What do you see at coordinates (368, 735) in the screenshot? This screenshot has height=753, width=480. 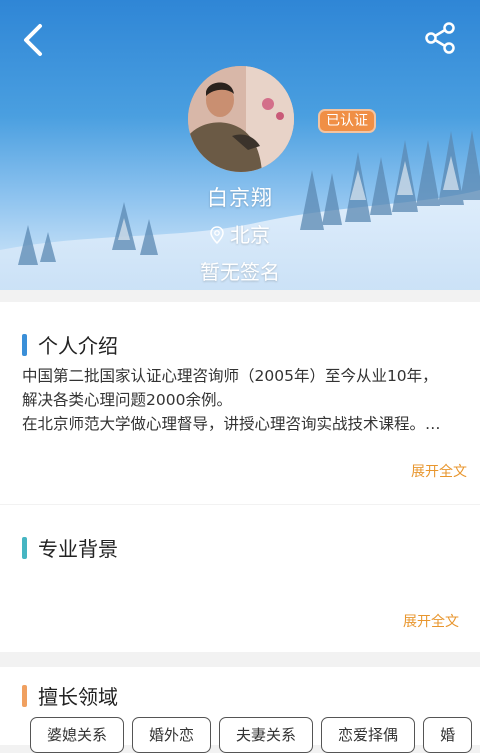 I see `expertise-tag: 恋爱择偶` at bounding box center [368, 735].